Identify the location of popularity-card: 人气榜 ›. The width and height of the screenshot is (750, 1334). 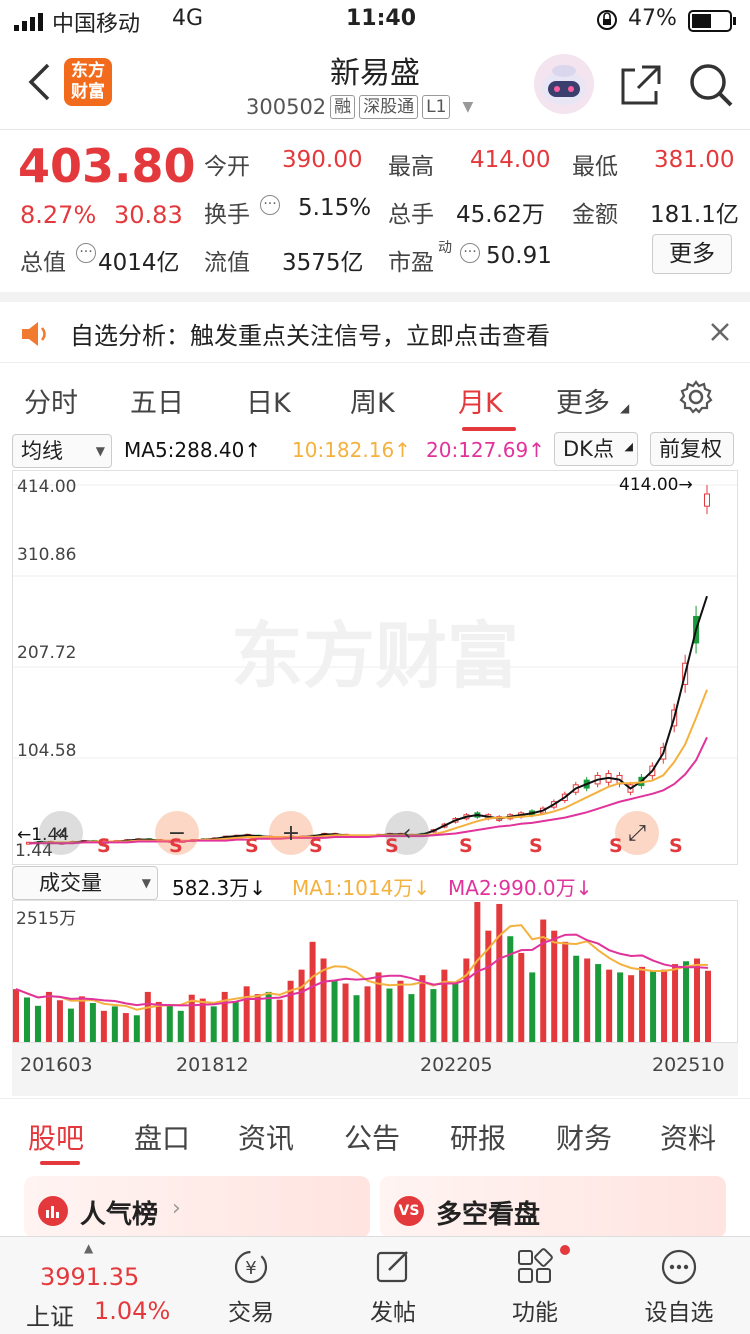
(197, 1207).